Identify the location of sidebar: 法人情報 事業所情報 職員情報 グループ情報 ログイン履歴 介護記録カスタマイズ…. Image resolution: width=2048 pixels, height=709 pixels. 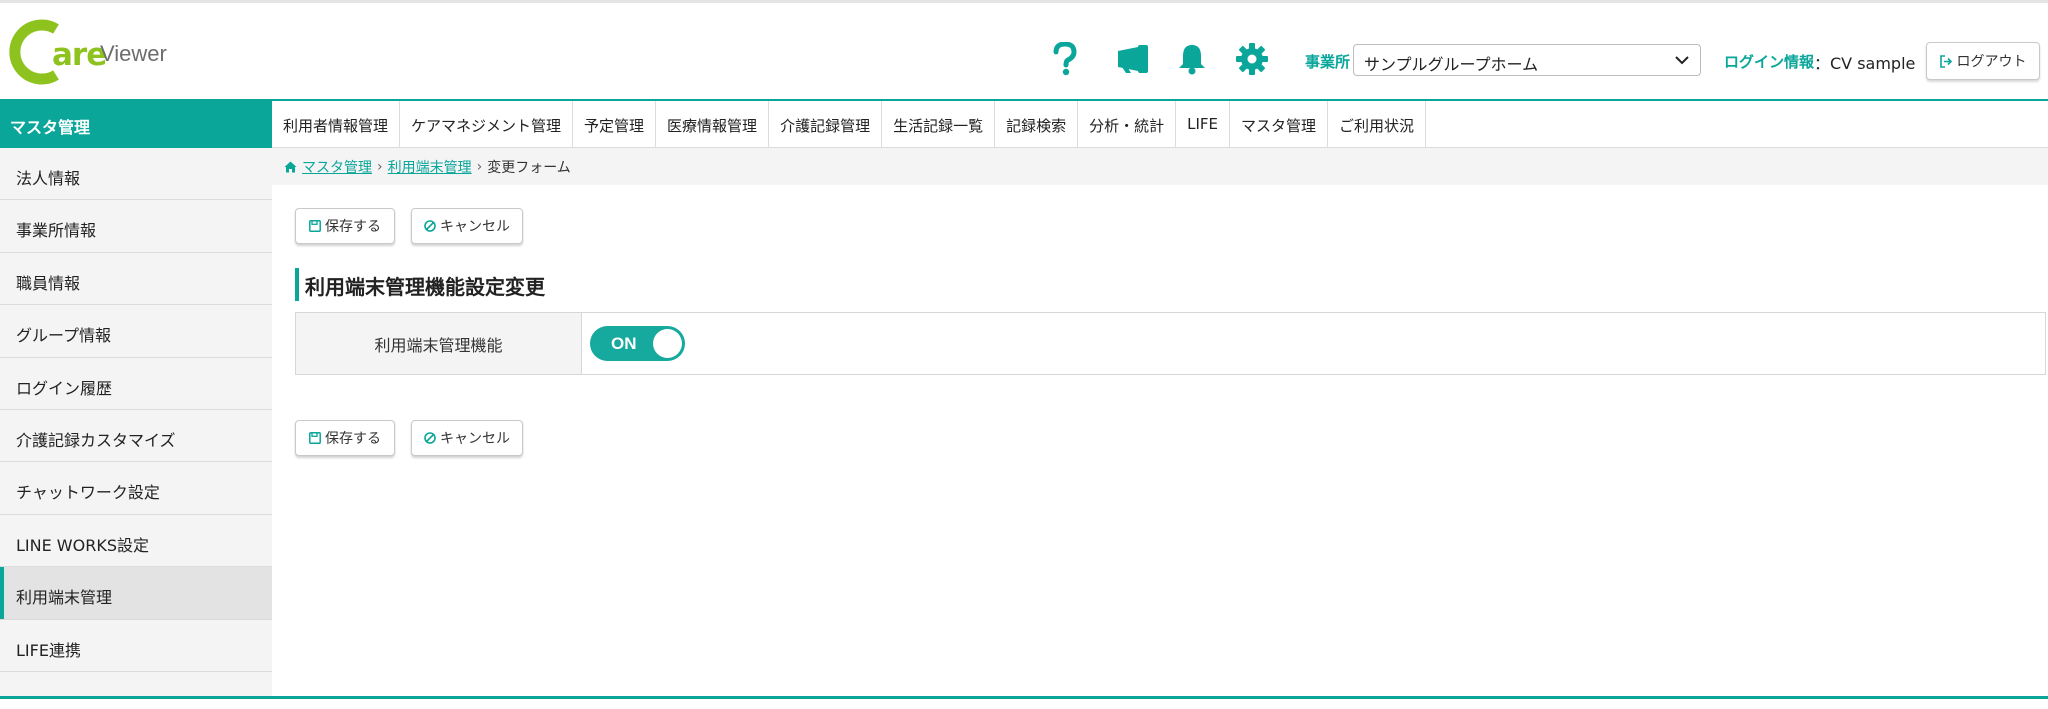
(136, 422).